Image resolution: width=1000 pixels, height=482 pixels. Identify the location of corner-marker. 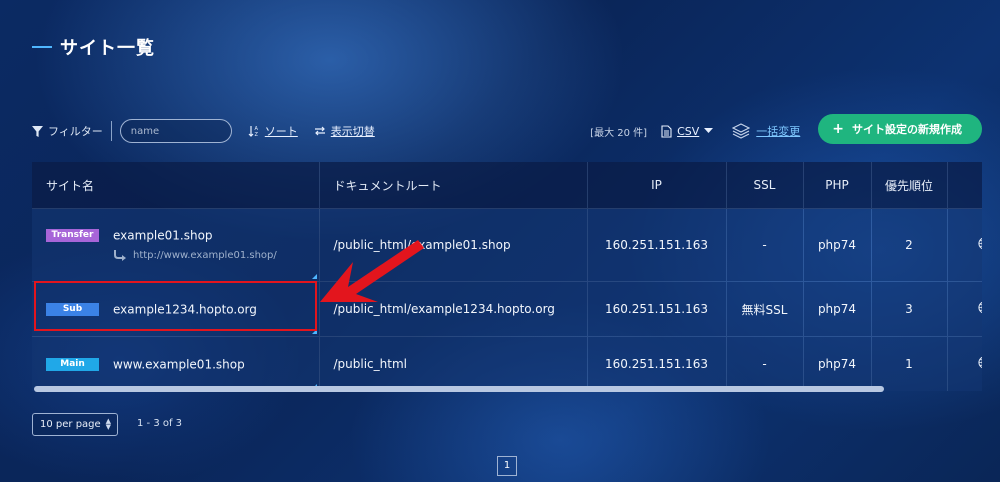
(314, 276).